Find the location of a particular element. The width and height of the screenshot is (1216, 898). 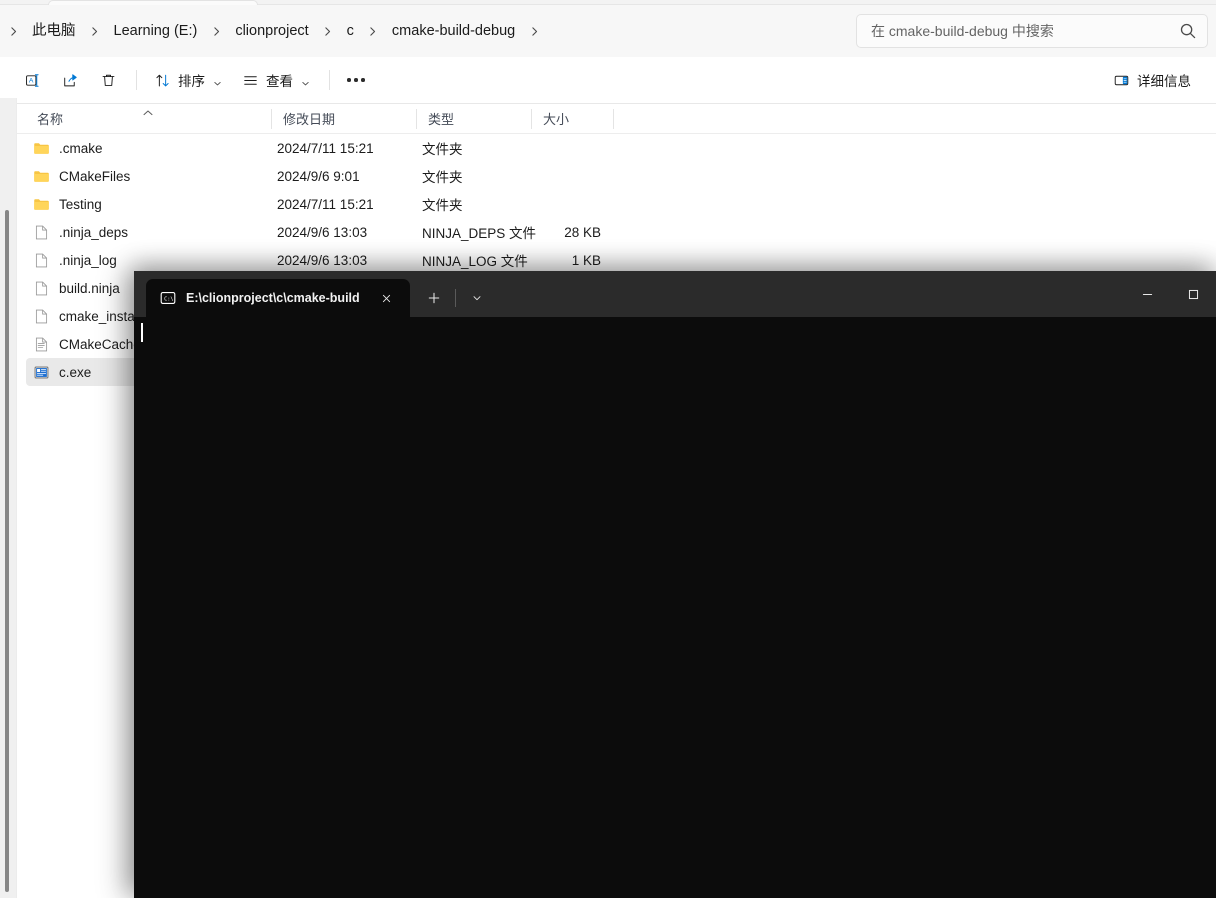

more-ellipsis-icon is located at coordinates (356, 80).